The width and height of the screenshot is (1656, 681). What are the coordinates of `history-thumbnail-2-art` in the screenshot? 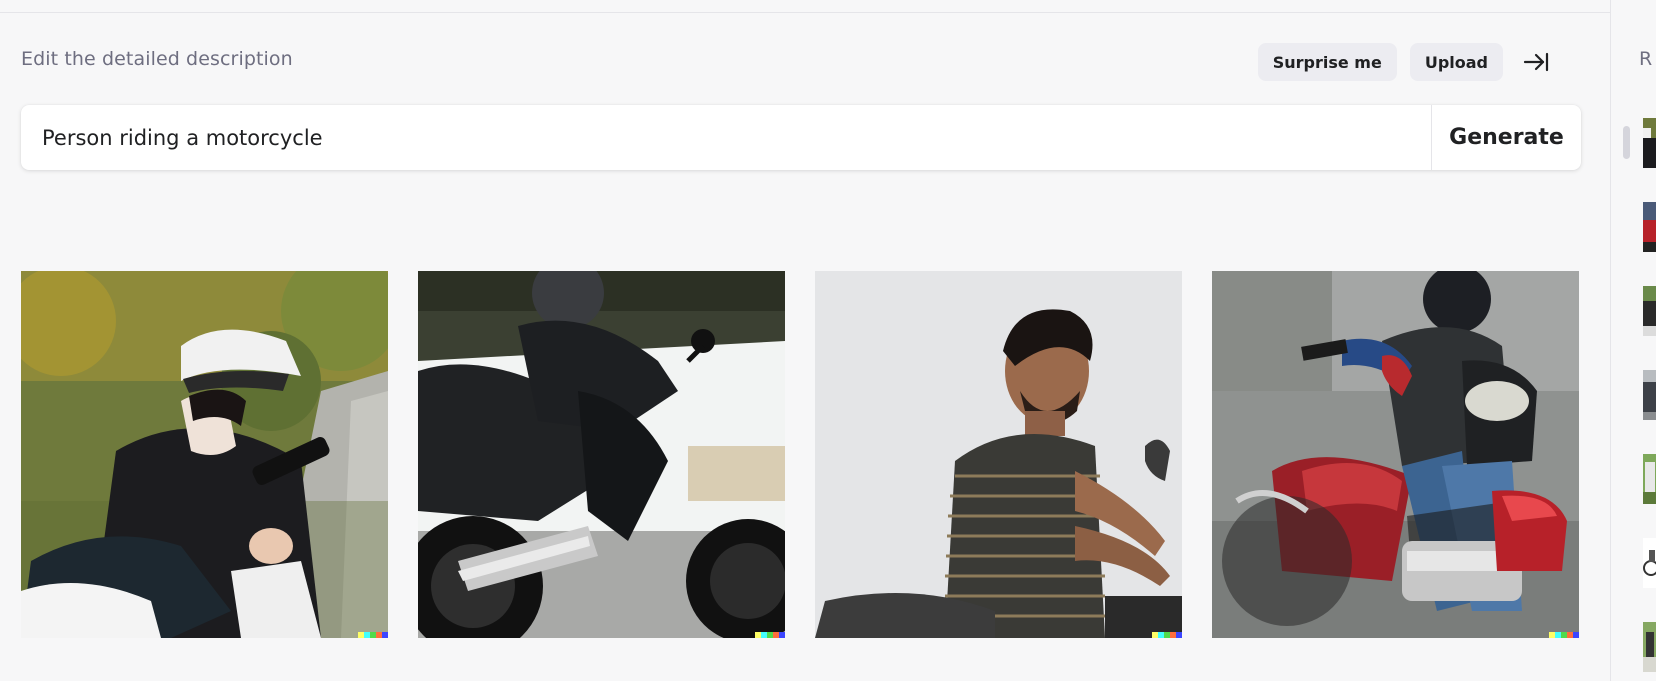 It's located at (1649, 227).